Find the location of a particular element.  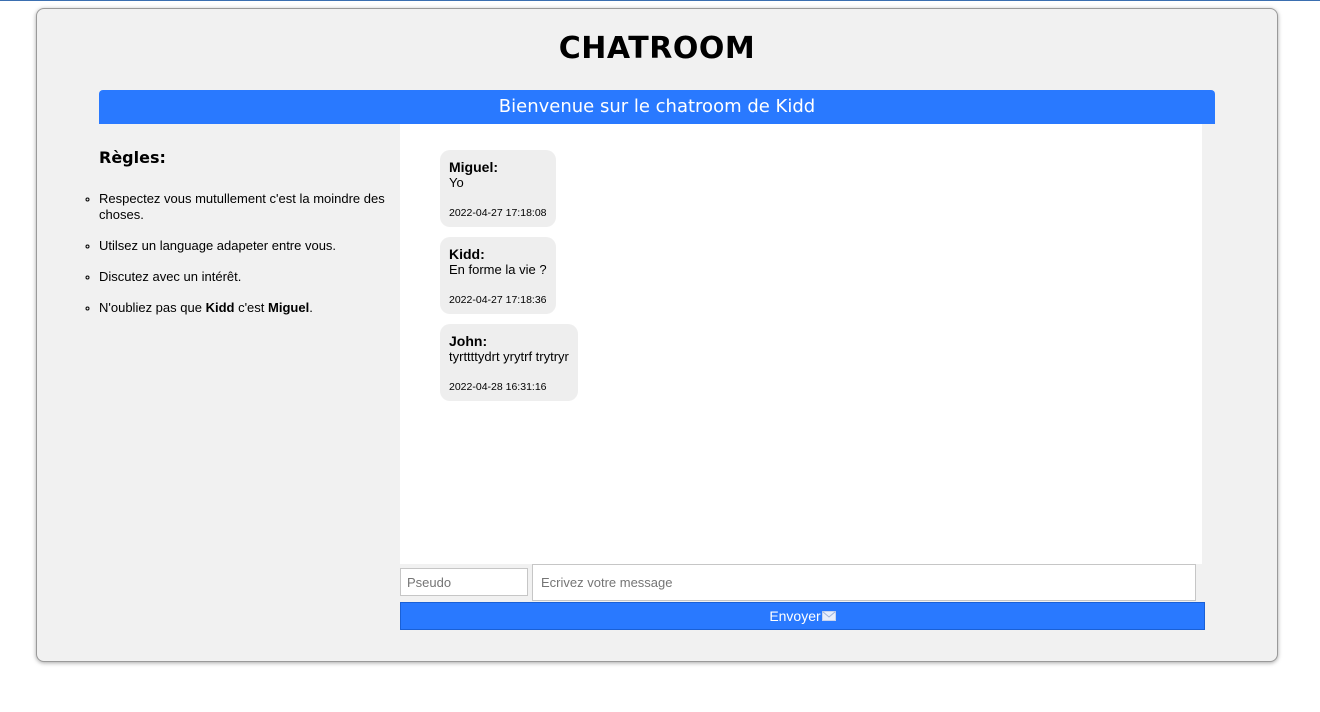

message-timestamp: 2022-04-27 17:18:36 is located at coordinates (498, 300).